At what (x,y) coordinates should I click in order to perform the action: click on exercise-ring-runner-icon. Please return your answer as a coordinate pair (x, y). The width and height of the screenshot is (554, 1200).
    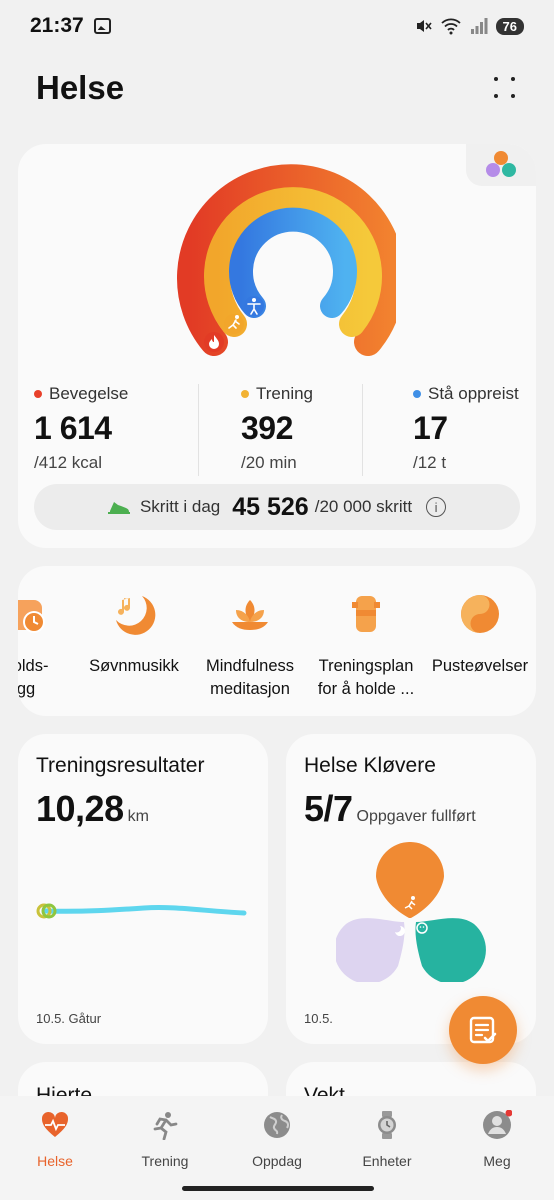
    Looking at the image, I should click on (234, 324).